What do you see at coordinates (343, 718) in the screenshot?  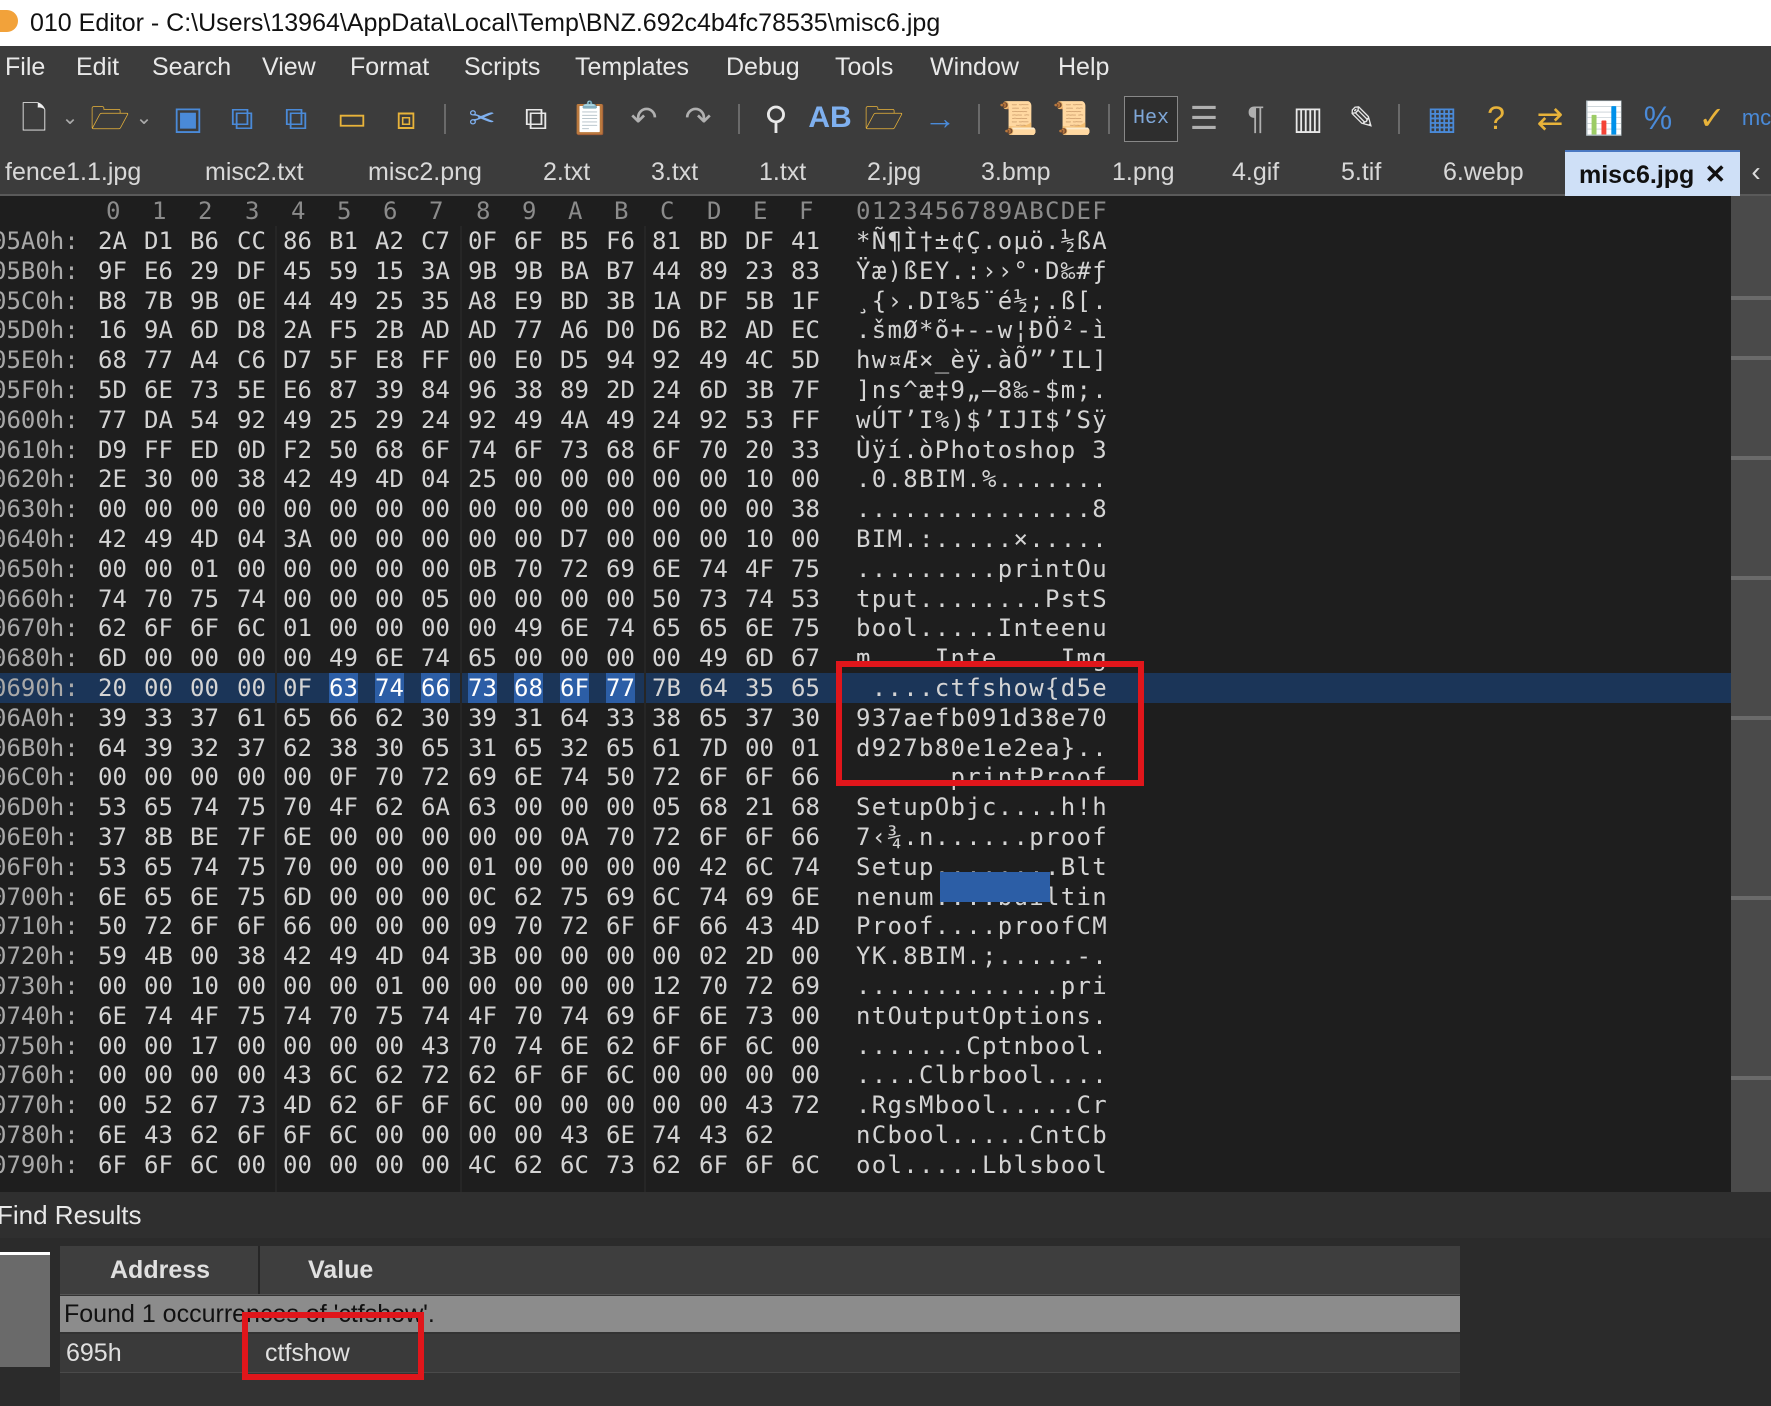 I see `hex-byte: 66` at bounding box center [343, 718].